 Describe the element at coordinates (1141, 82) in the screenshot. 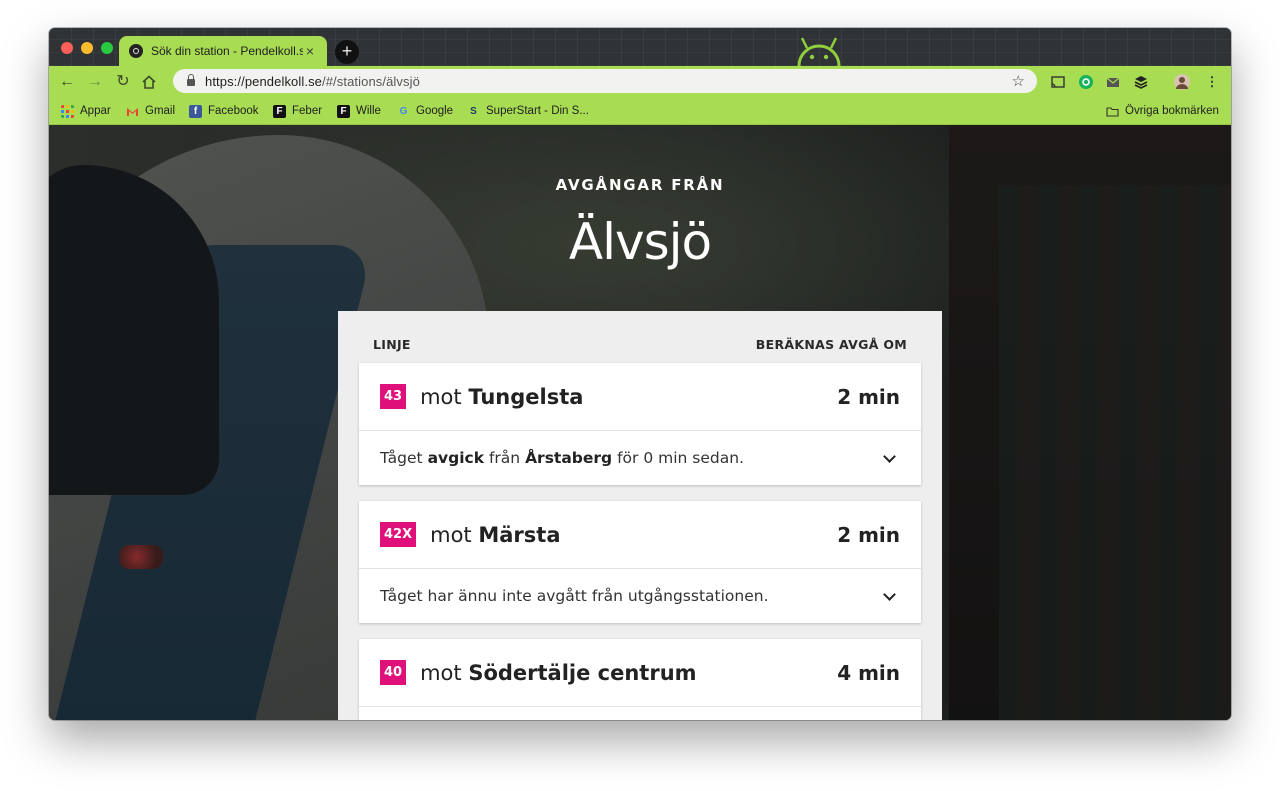

I see `buffer-layers-icon` at that location.